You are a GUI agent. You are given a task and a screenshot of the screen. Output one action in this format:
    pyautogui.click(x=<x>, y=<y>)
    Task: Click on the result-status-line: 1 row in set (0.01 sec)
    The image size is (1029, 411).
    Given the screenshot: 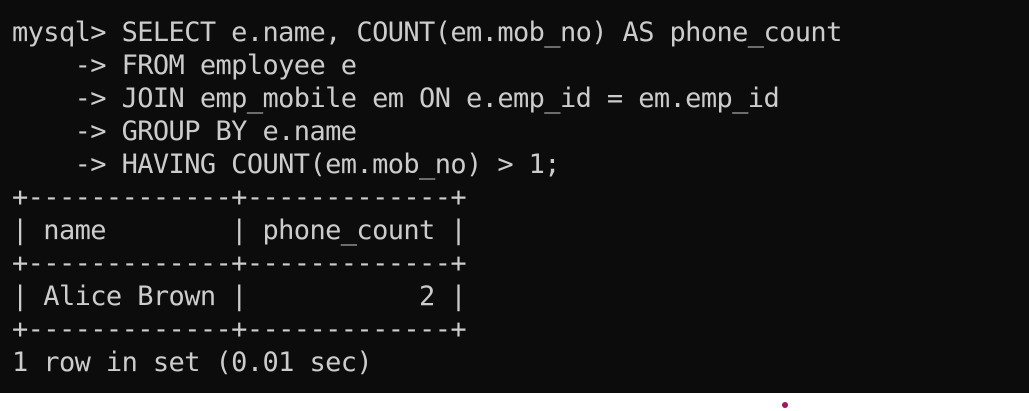 What is the action you would take?
    pyautogui.click(x=192, y=362)
    